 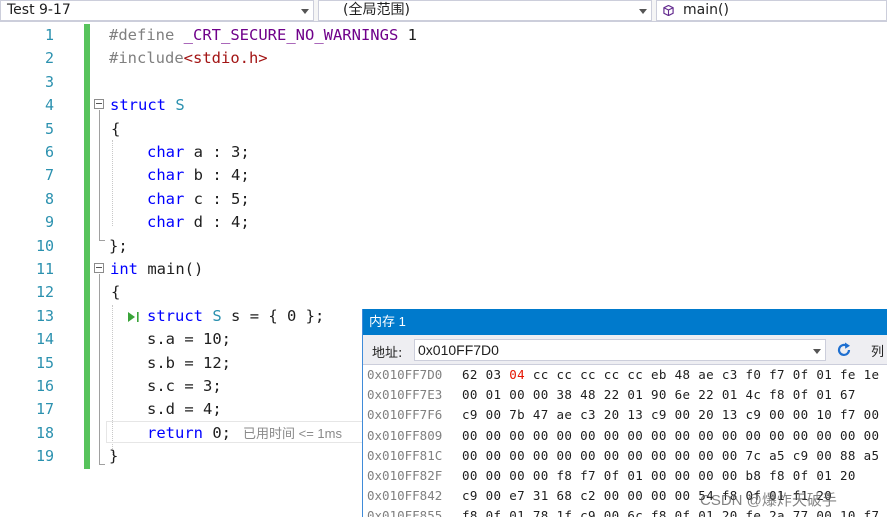 What do you see at coordinates (134, 317) in the screenshot?
I see `run-to-click-icon` at bounding box center [134, 317].